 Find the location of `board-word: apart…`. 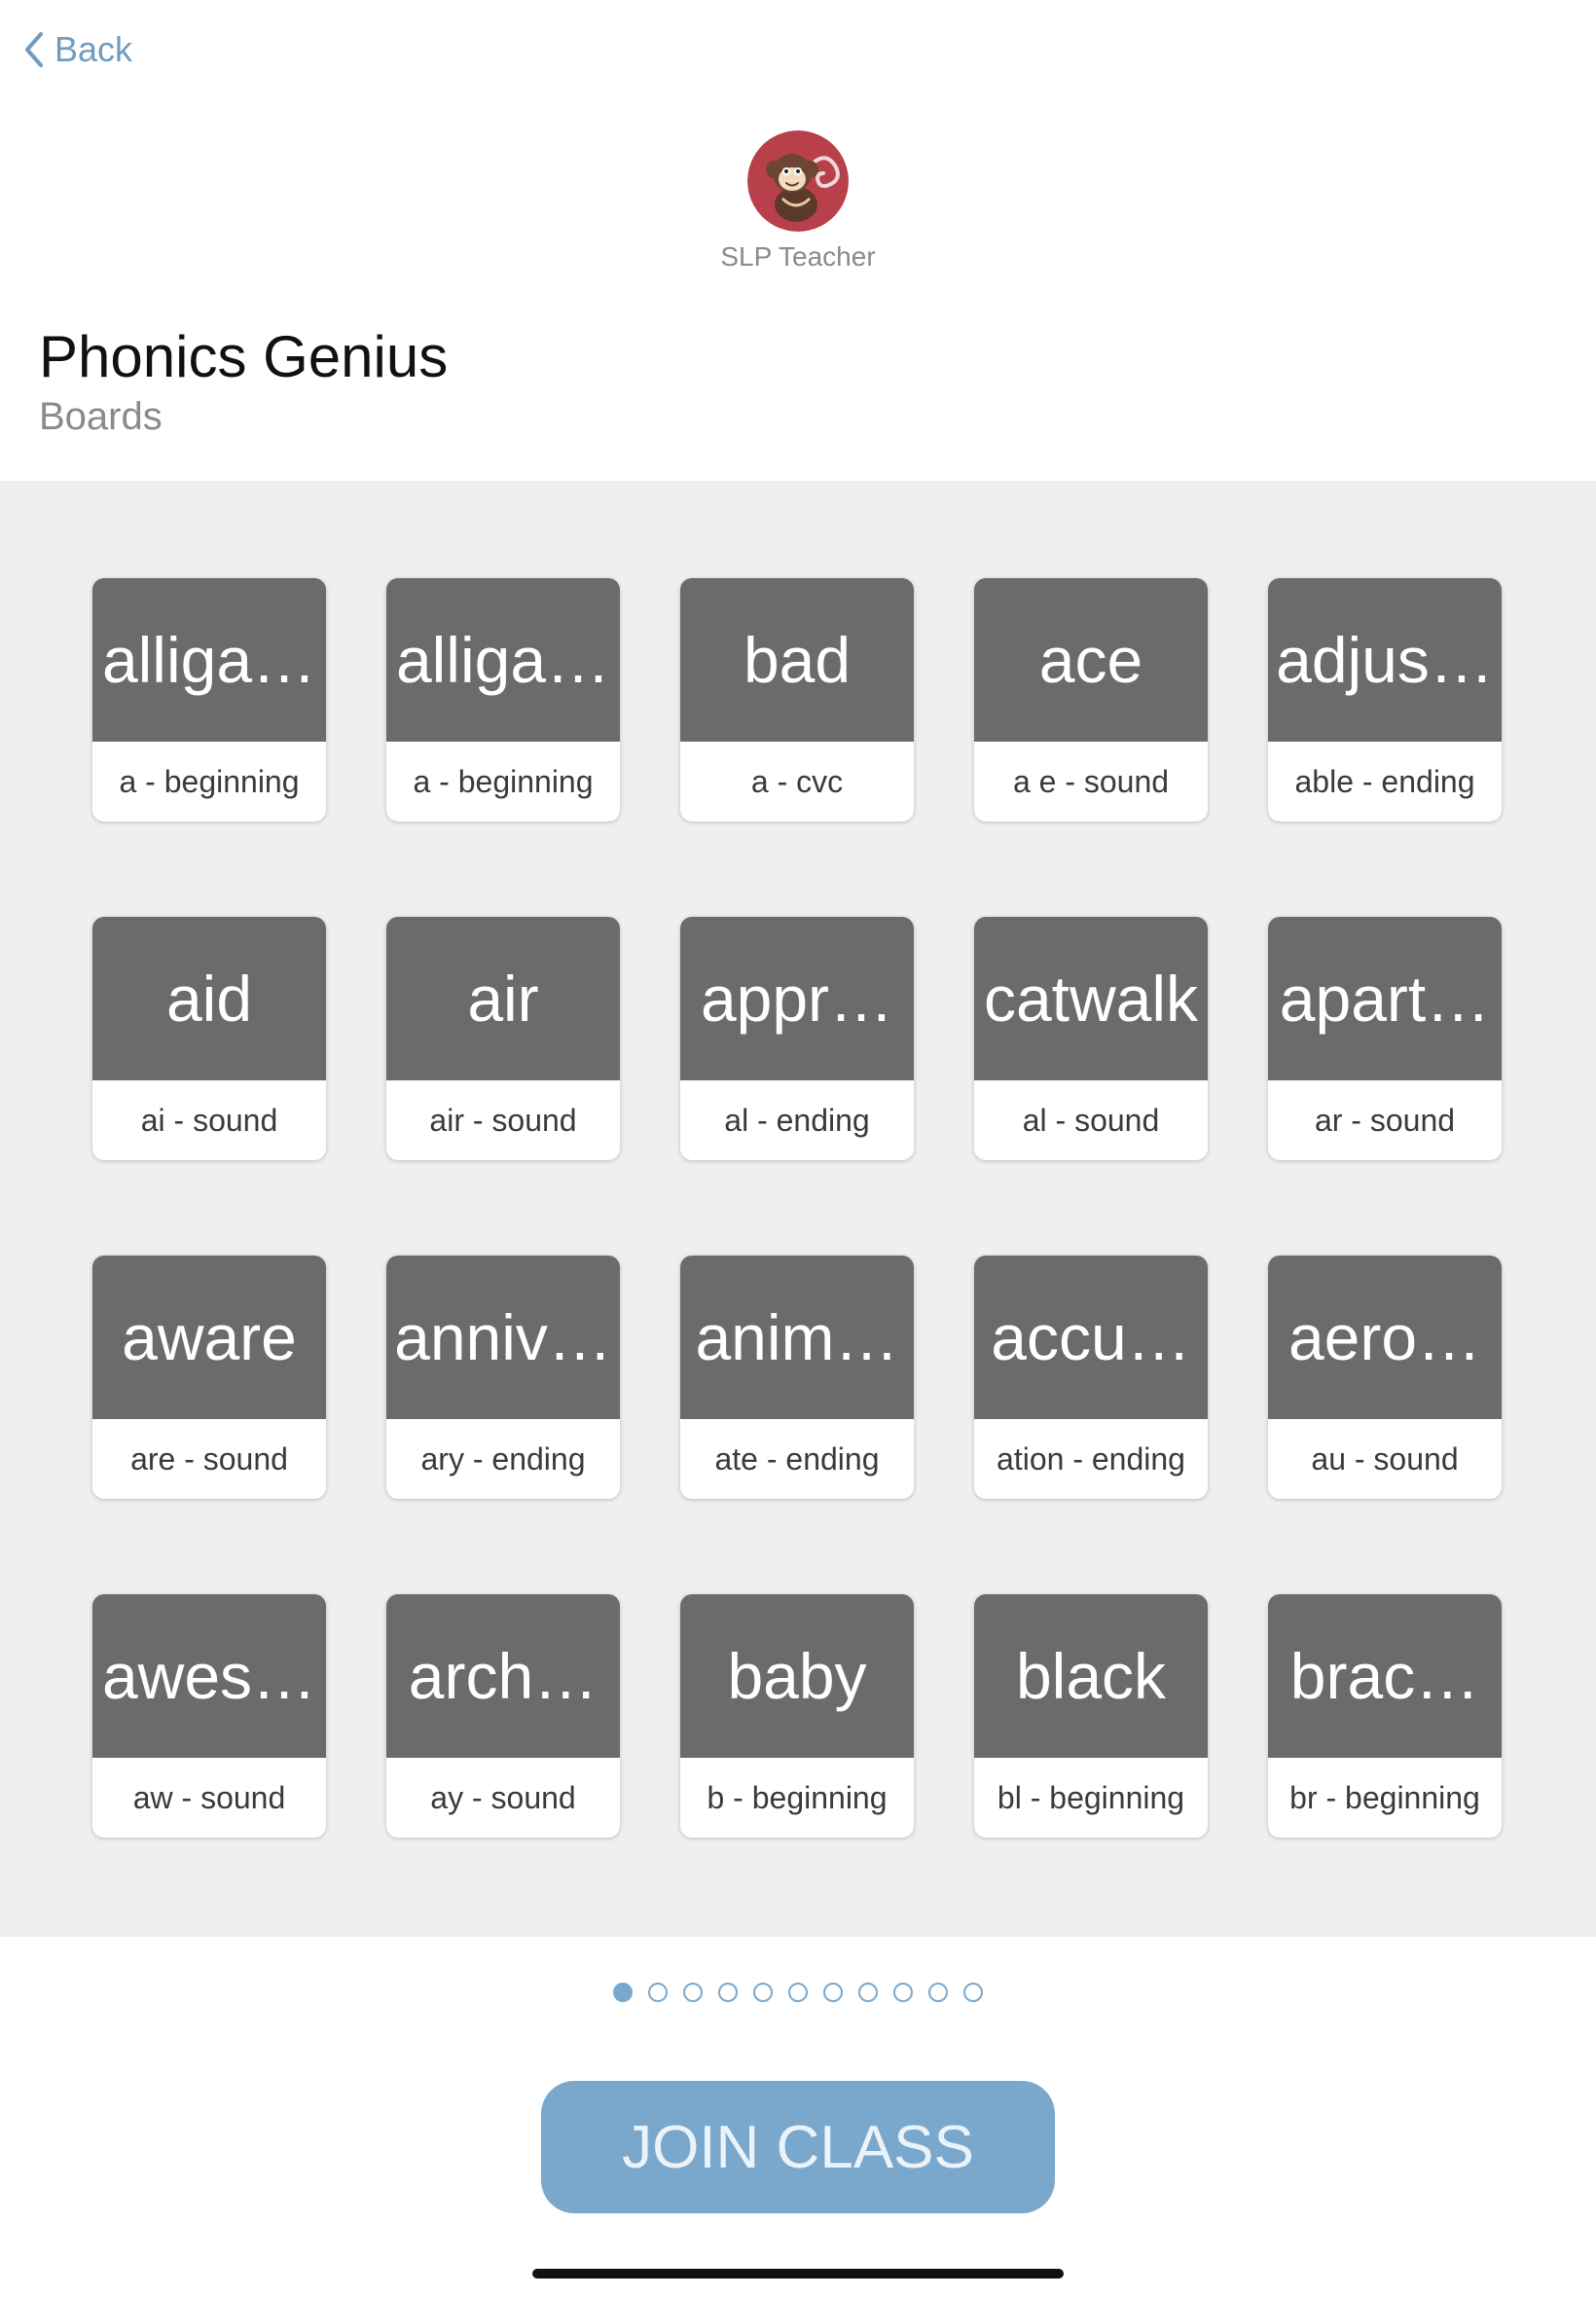

board-word: apart… is located at coordinates (1385, 999).